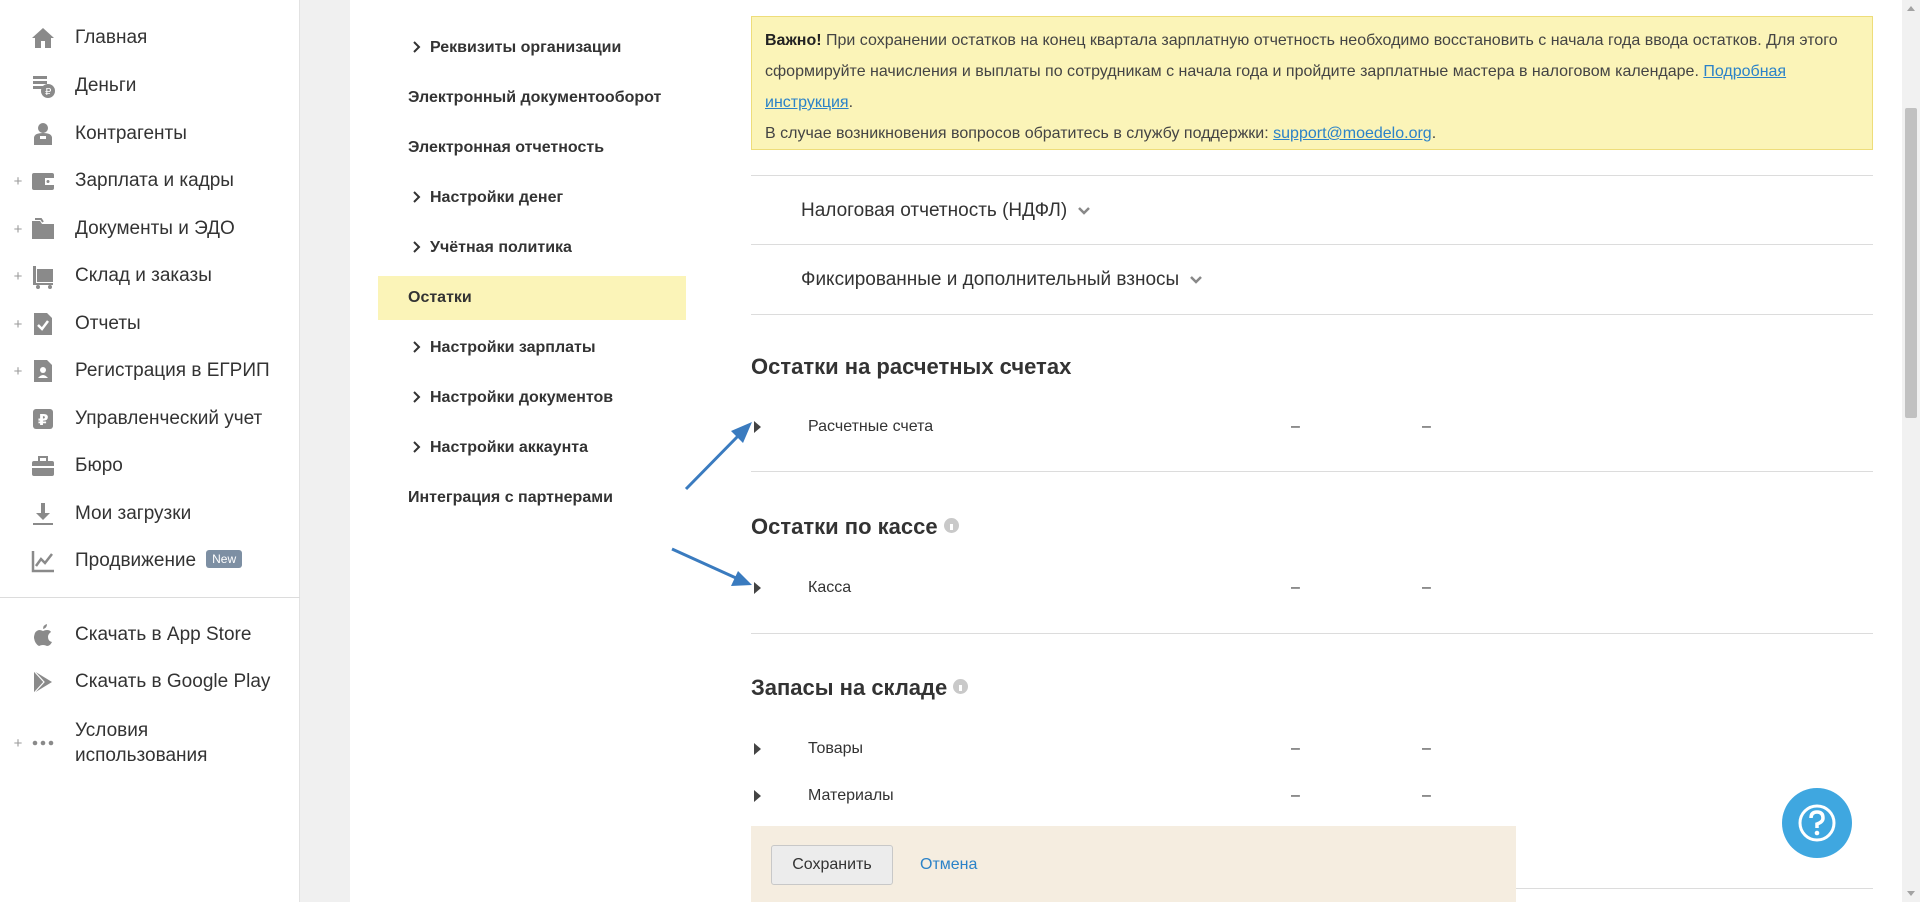 Image resolution: width=1920 pixels, height=902 pixels. Describe the element at coordinates (1911, 263) in the screenshot. I see `scrollbar-thumb` at that location.